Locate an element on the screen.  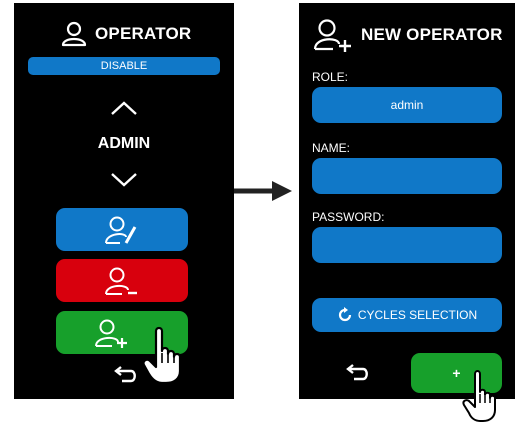
password-label: PASSWORD: is located at coordinates (348, 217).